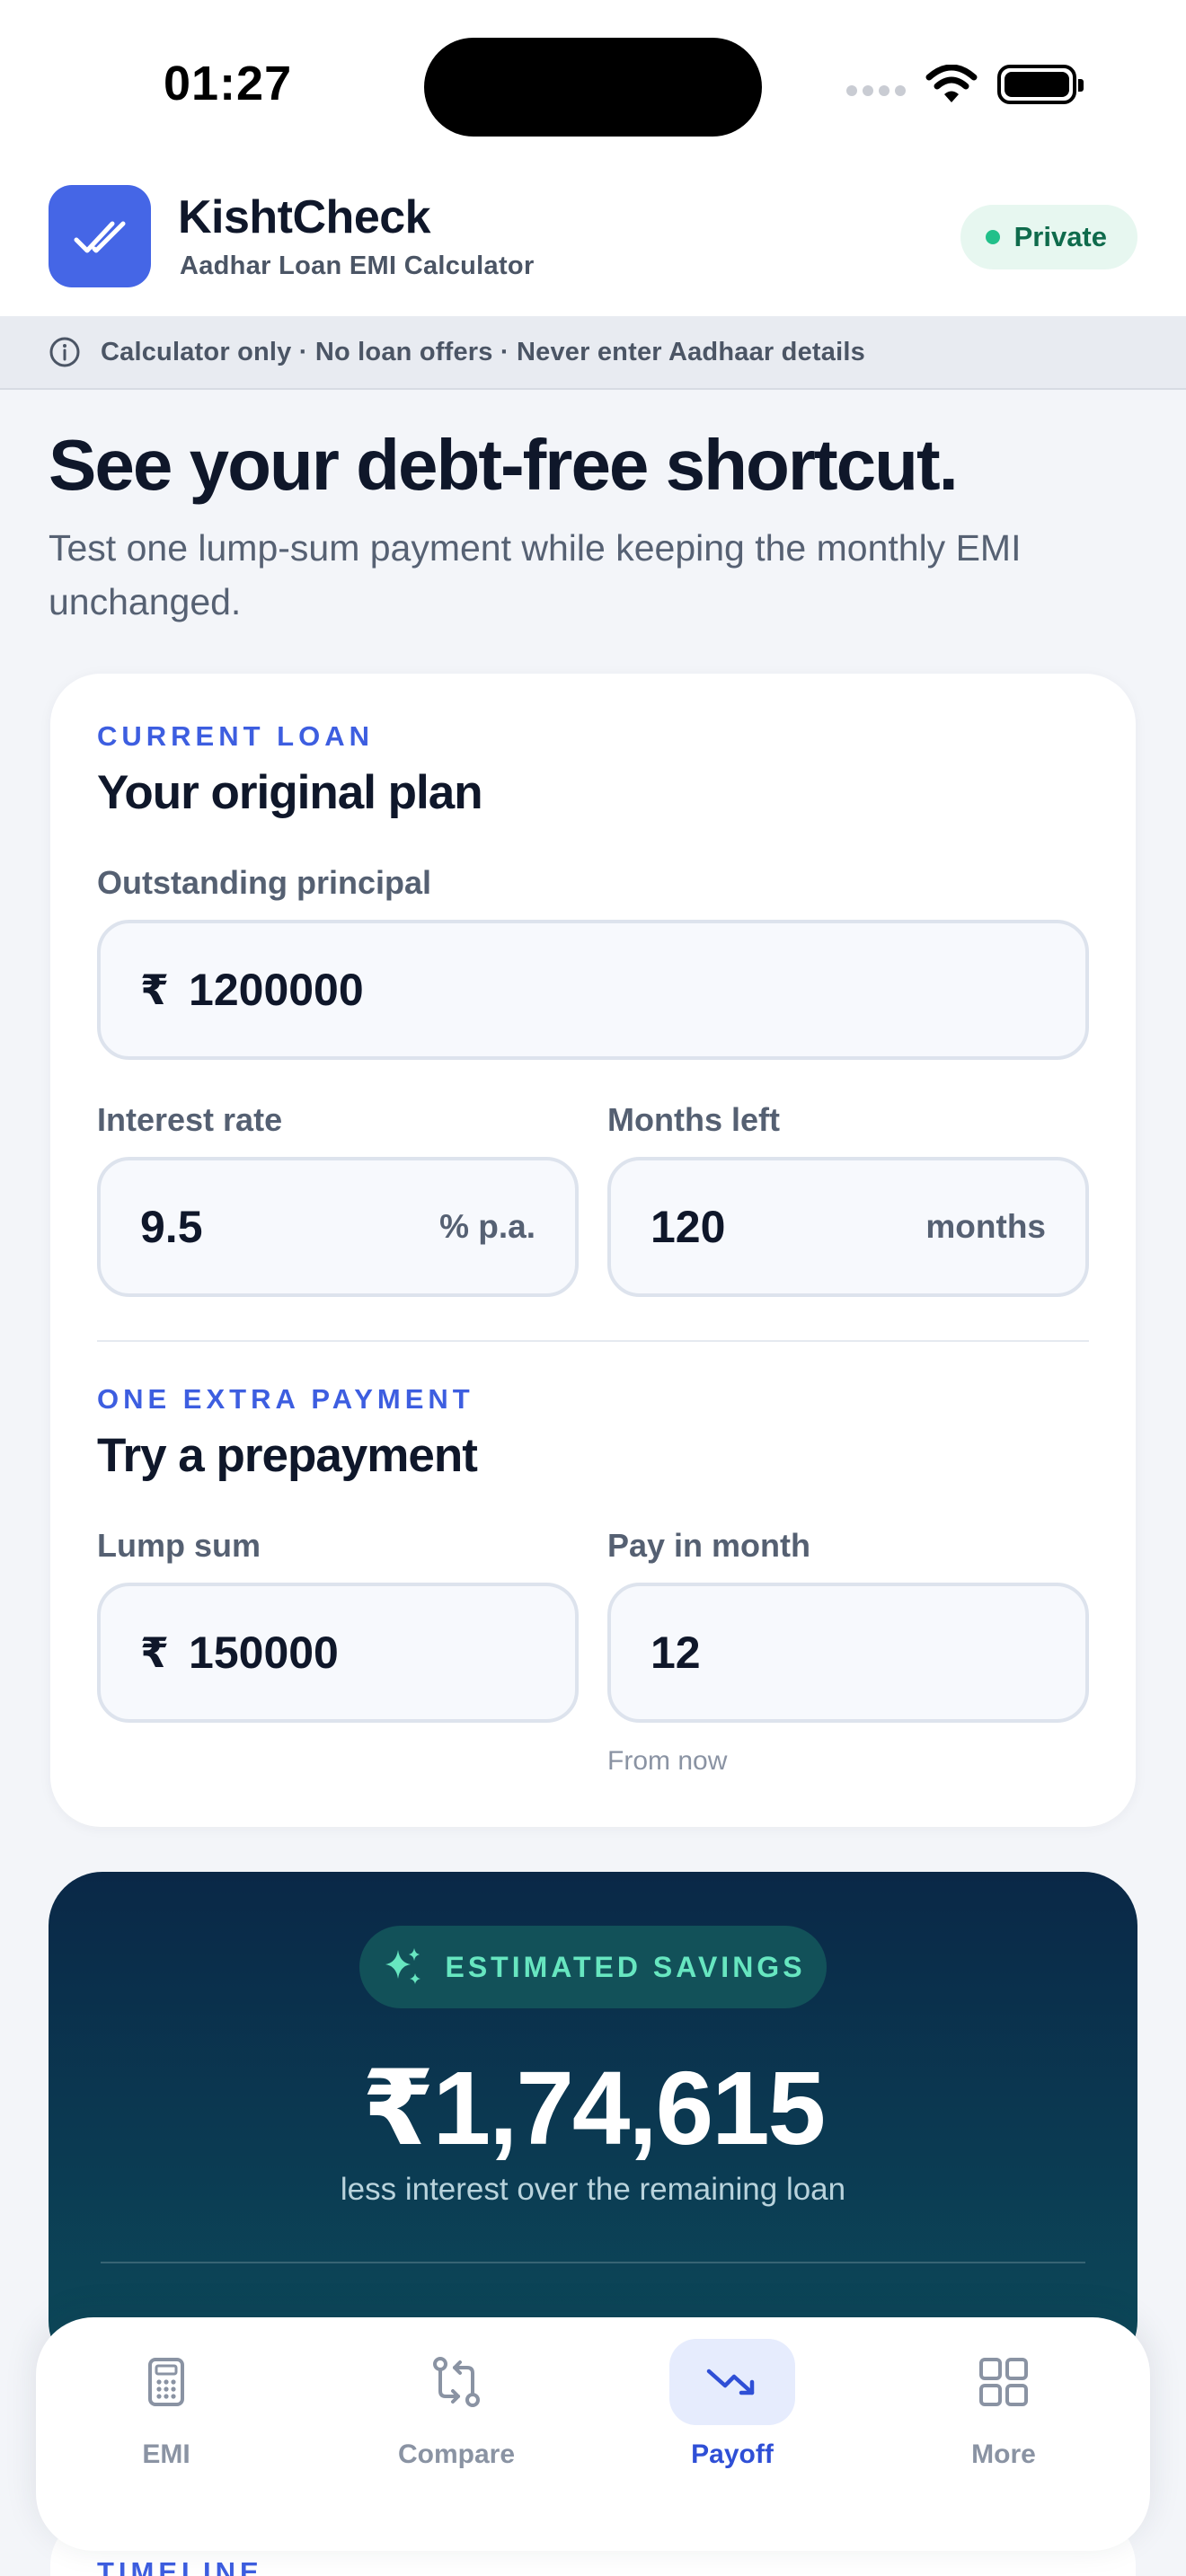  What do you see at coordinates (290, 792) in the screenshot?
I see `section-title-original-plan: Your original plan` at bounding box center [290, 792].